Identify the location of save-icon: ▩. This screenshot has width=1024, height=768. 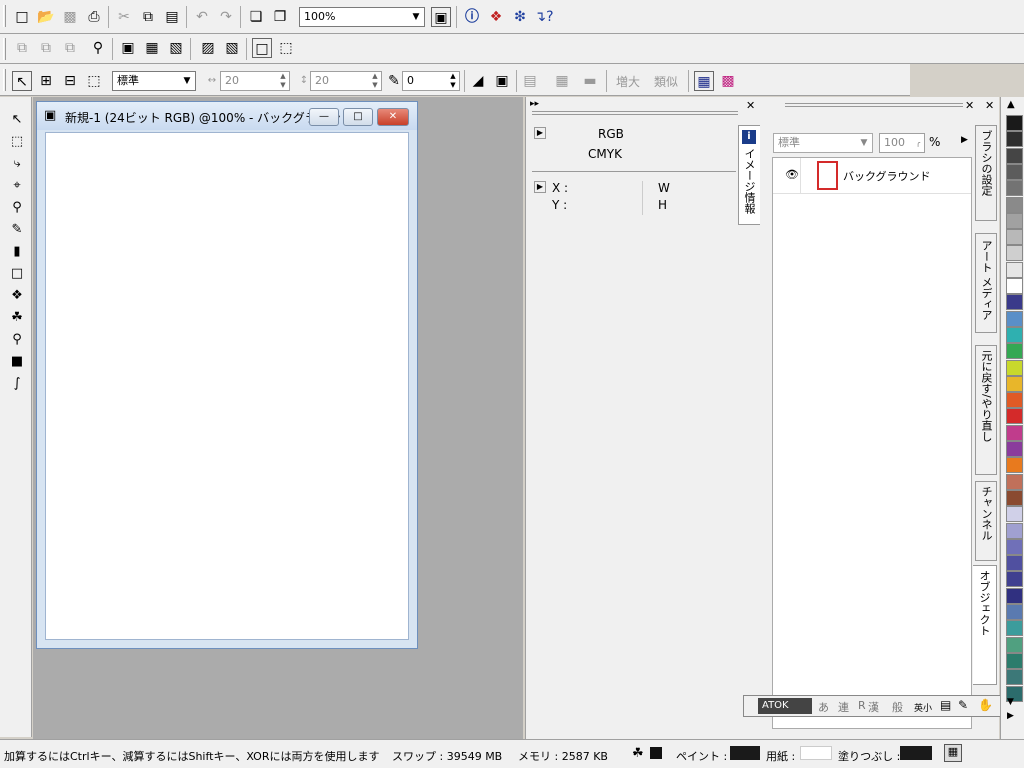
(70, 17).